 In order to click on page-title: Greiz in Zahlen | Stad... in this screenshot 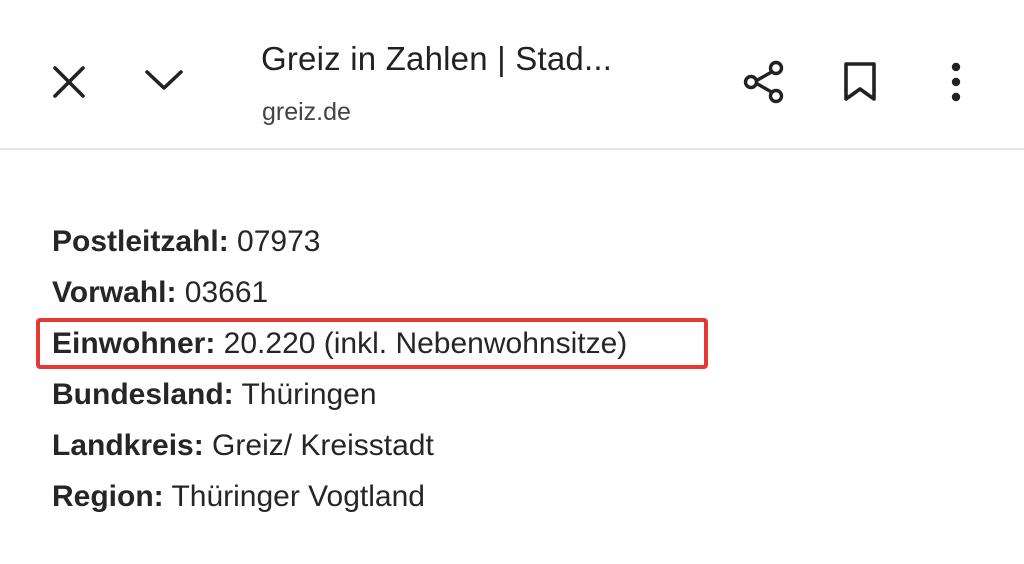, I will do `click(437, 58)`.